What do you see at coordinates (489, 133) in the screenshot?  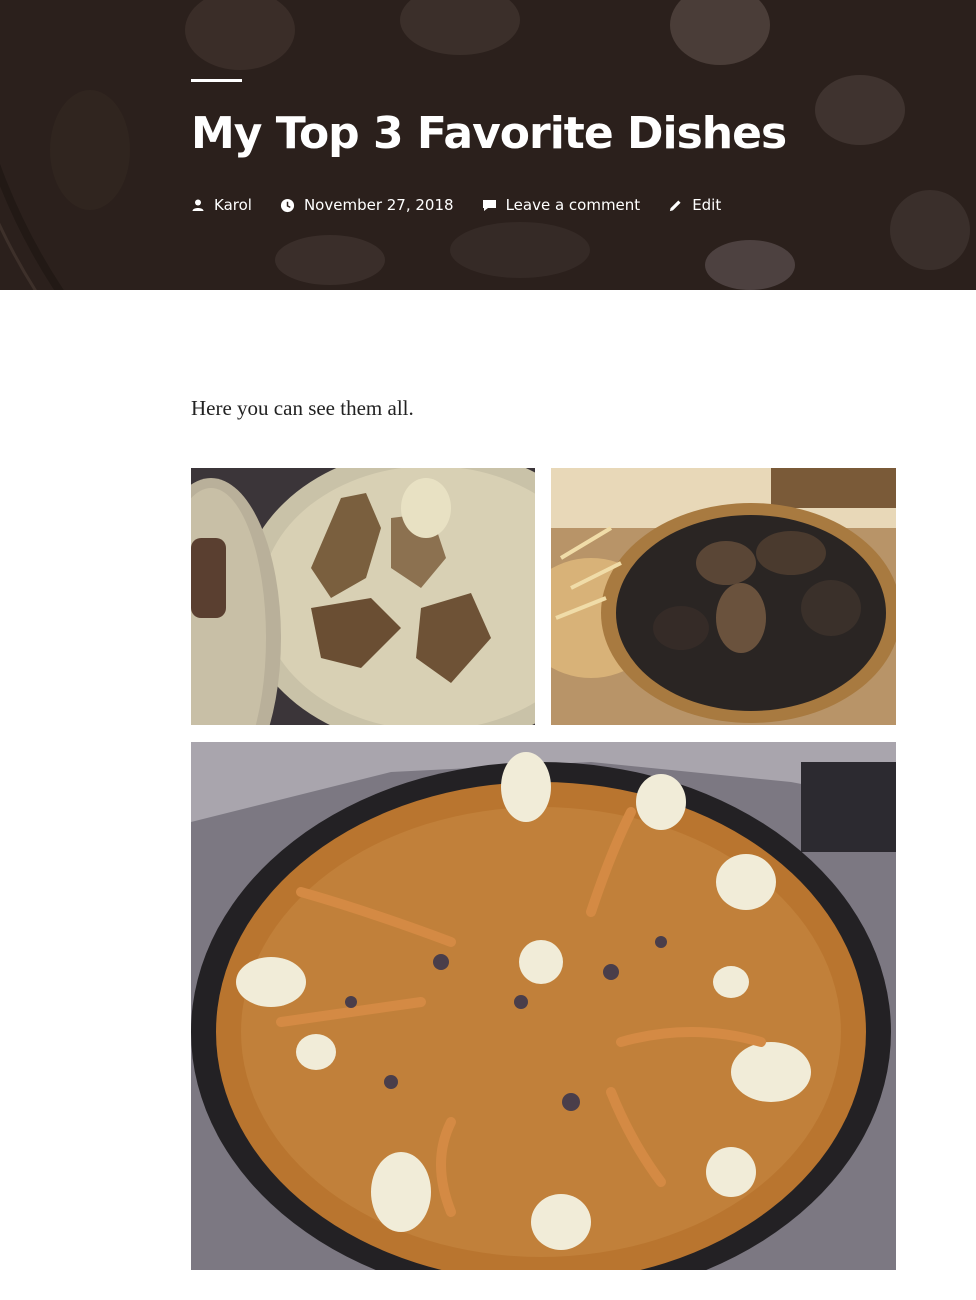 I see `post-title: My Top 3 Favorite Dishes` at bounding box center [489, 133].